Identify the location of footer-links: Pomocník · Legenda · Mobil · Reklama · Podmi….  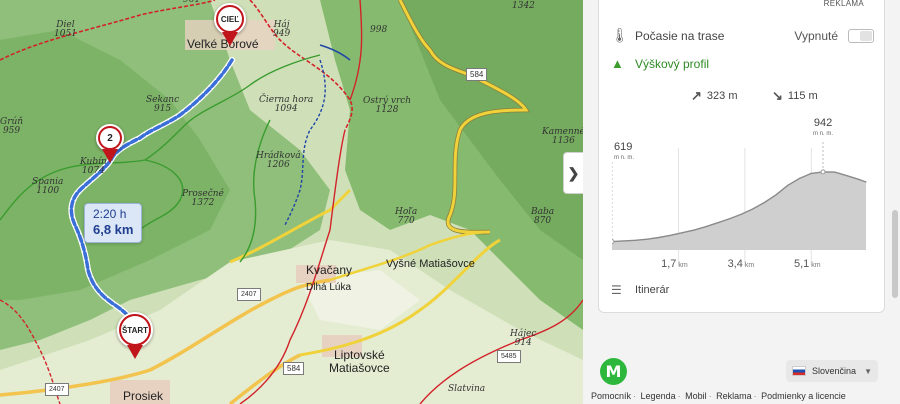
(718, 396).